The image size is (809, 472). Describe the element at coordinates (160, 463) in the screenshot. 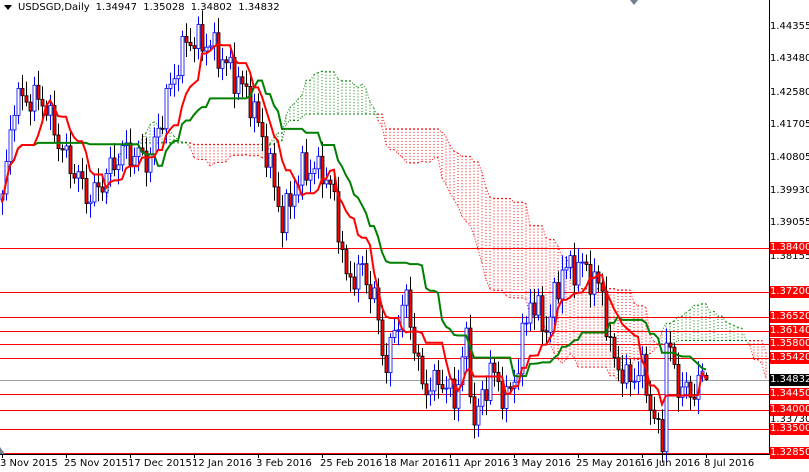

I see `time-tick-label: 17 Dec 2015` at that location.